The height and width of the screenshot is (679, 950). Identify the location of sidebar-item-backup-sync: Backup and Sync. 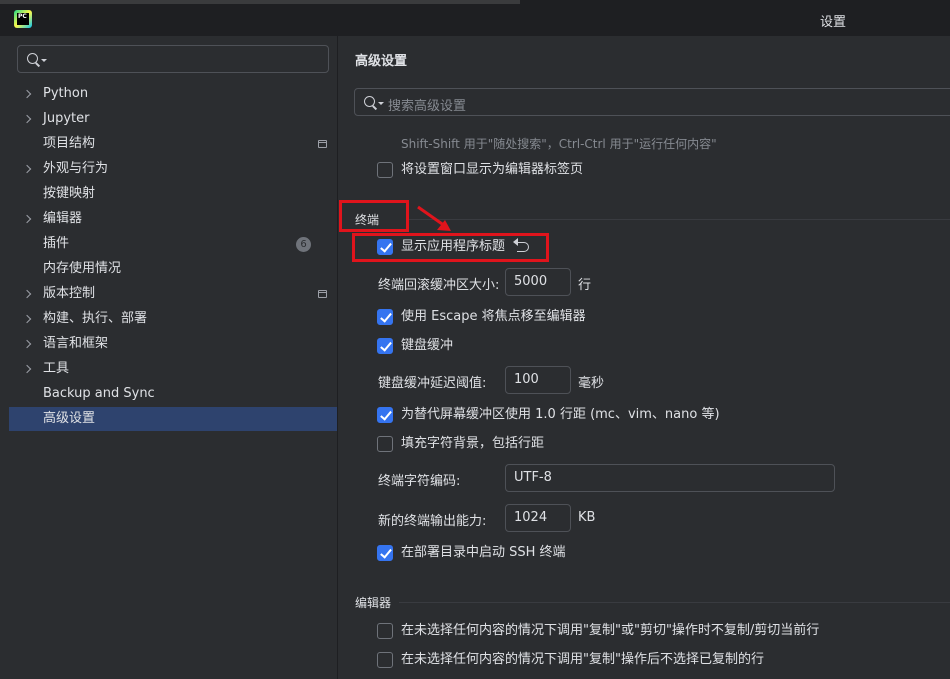
(173, 394).